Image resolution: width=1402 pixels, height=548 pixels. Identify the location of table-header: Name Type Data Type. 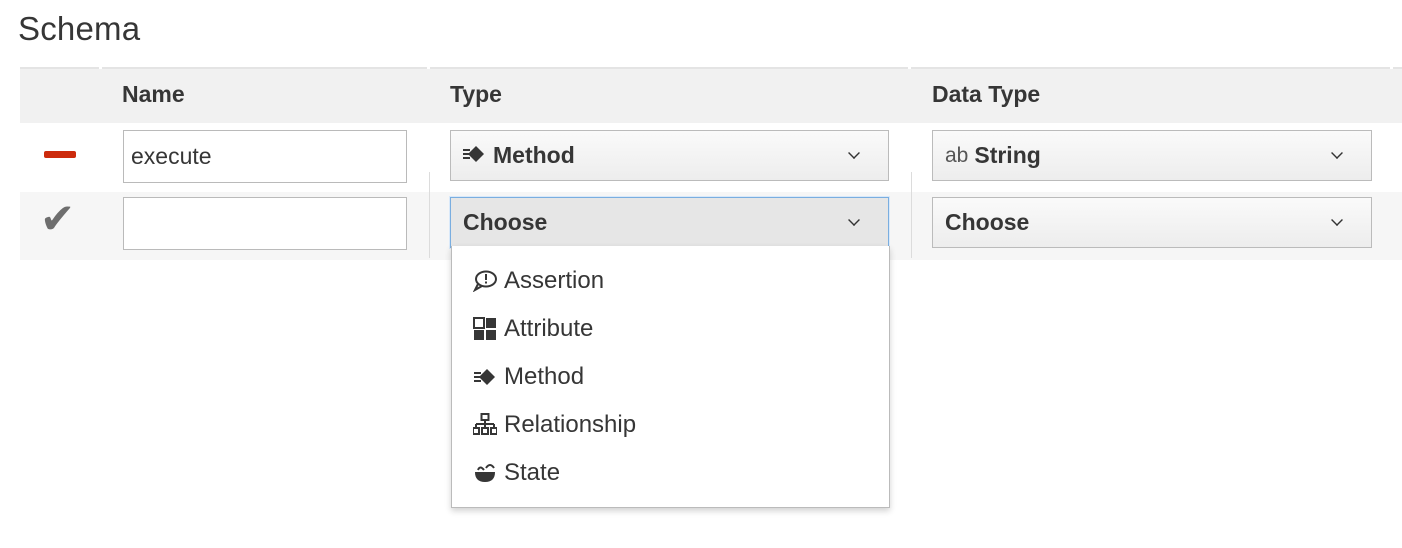
(711, 95).